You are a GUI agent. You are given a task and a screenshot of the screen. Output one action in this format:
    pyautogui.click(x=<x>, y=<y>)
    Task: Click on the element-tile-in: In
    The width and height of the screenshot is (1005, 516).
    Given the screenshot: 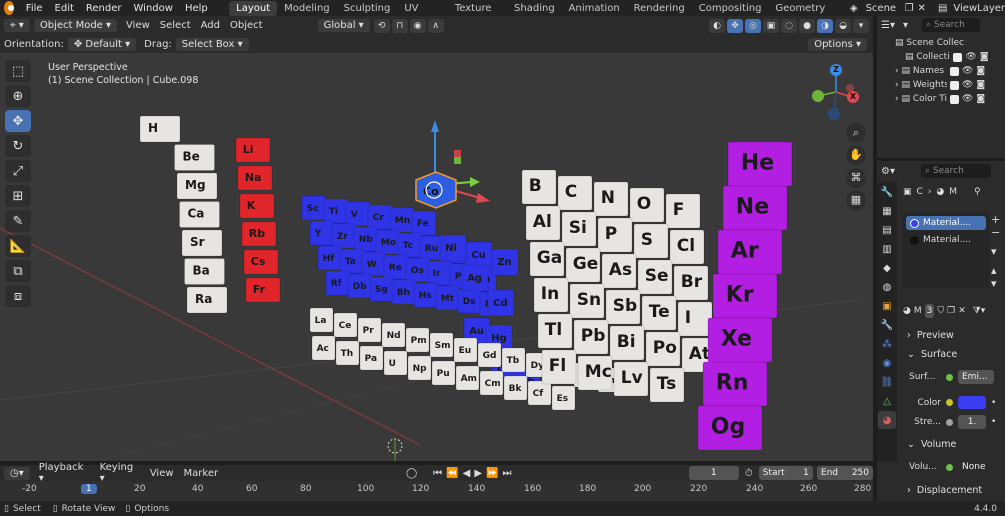 What is the action you would take?
    pyautogui.click(x=551, y=295)
    